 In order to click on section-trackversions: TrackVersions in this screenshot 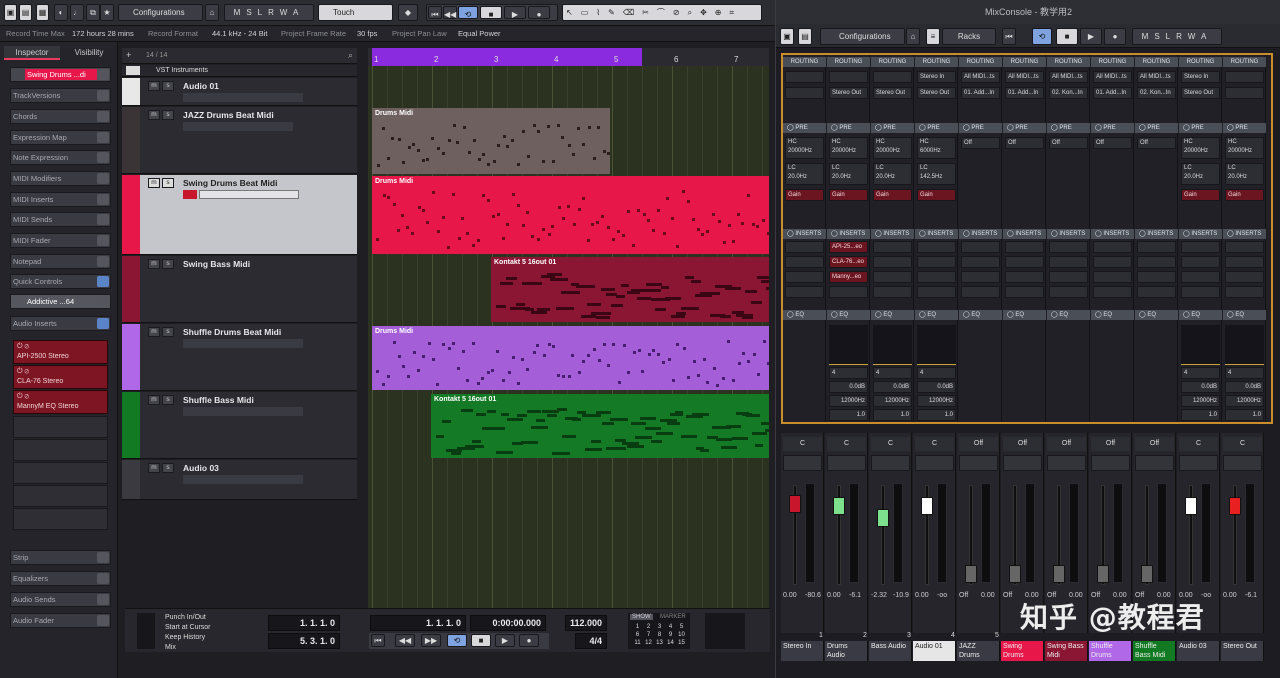, I will do `click(60, 95)`.